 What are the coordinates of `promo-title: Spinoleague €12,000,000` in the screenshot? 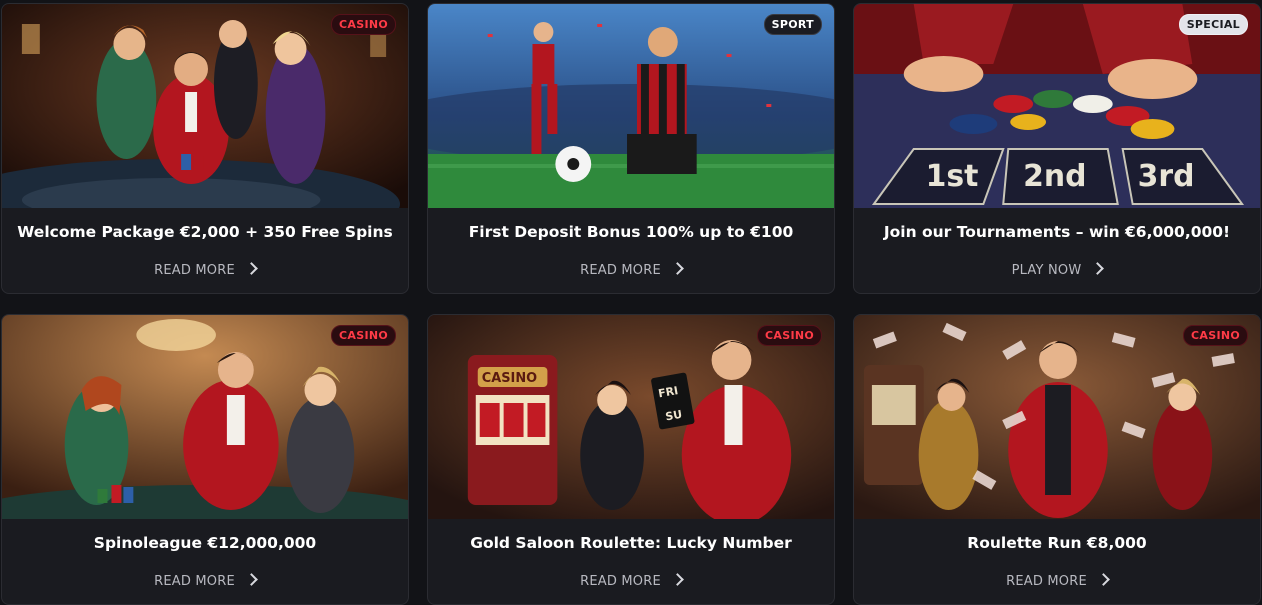 It's located at (205, 543).